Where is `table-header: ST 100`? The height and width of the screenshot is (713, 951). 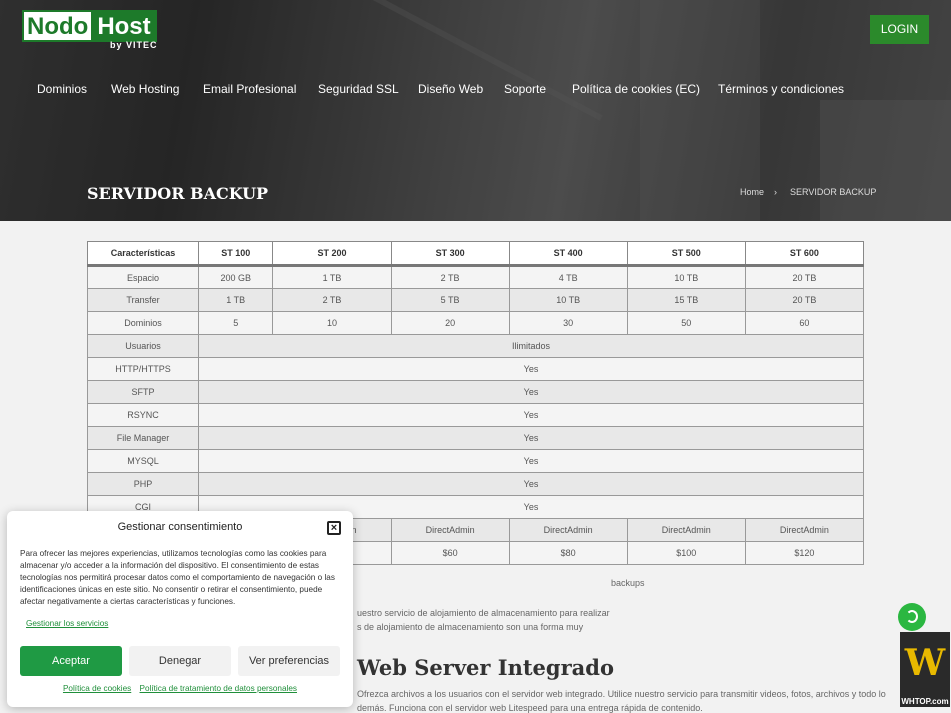
table-header: ST 100 is located at coordinates (235, 254).